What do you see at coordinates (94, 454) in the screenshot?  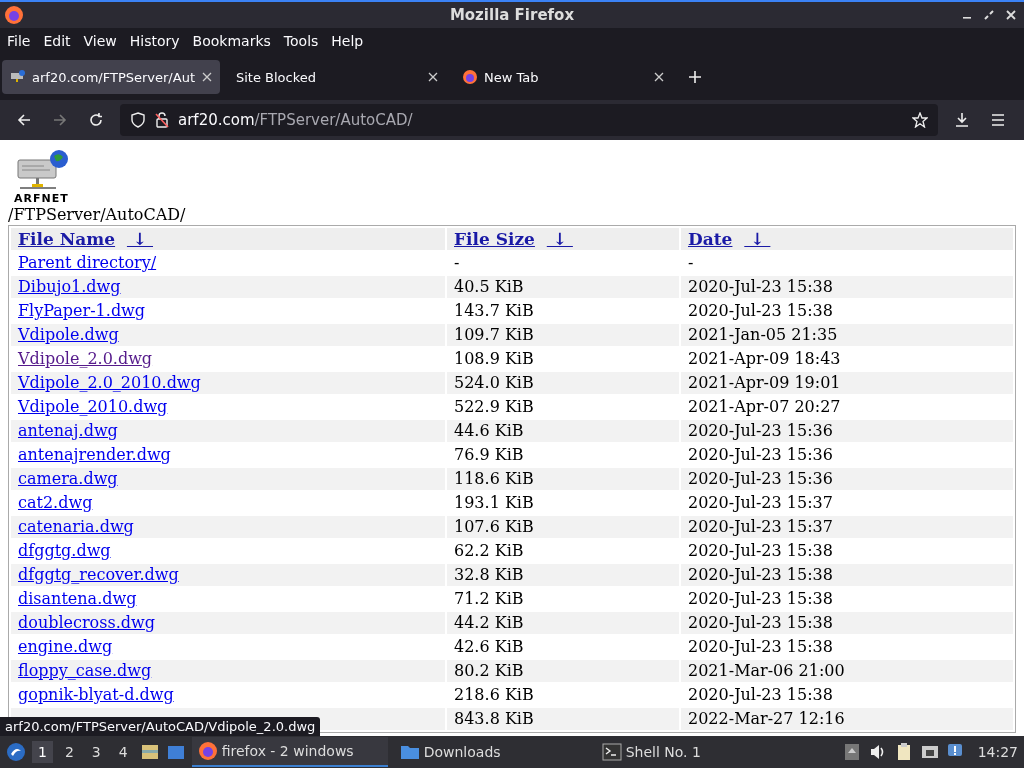 I see `file-link: antenajrender.dwg` at bounding box center [94, 454].